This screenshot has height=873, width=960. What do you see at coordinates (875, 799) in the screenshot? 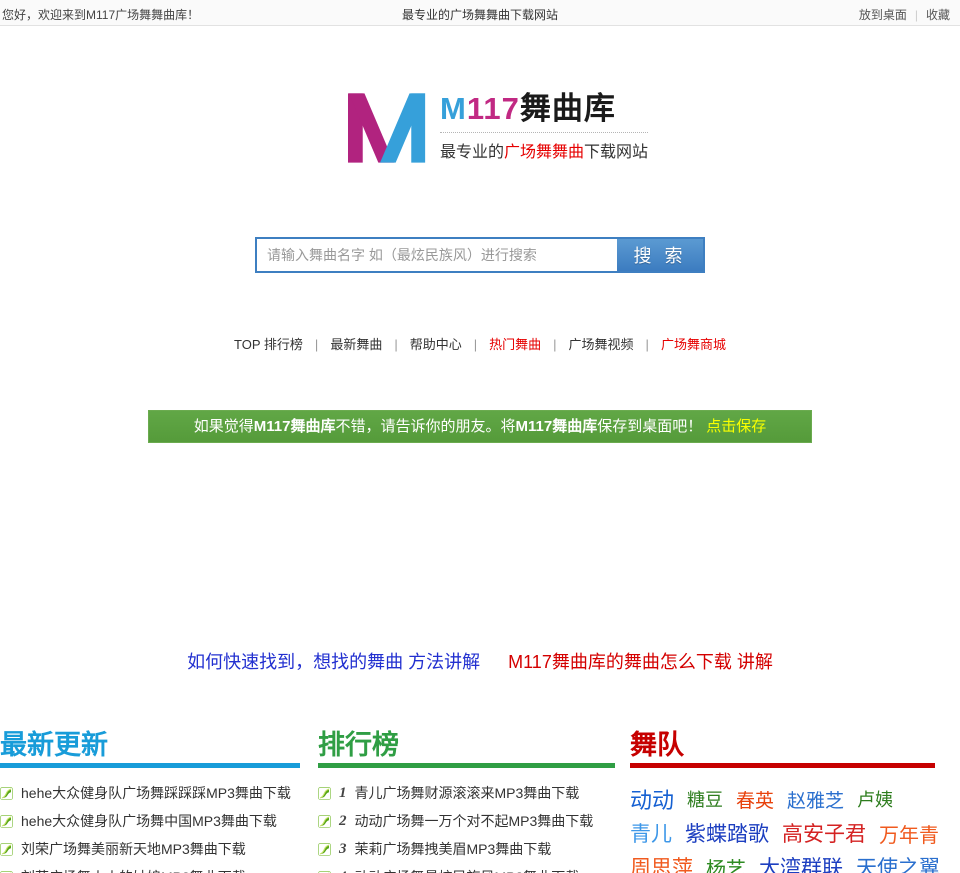
I see `team-tag: 卢姨` at bounding box center [875, 799].